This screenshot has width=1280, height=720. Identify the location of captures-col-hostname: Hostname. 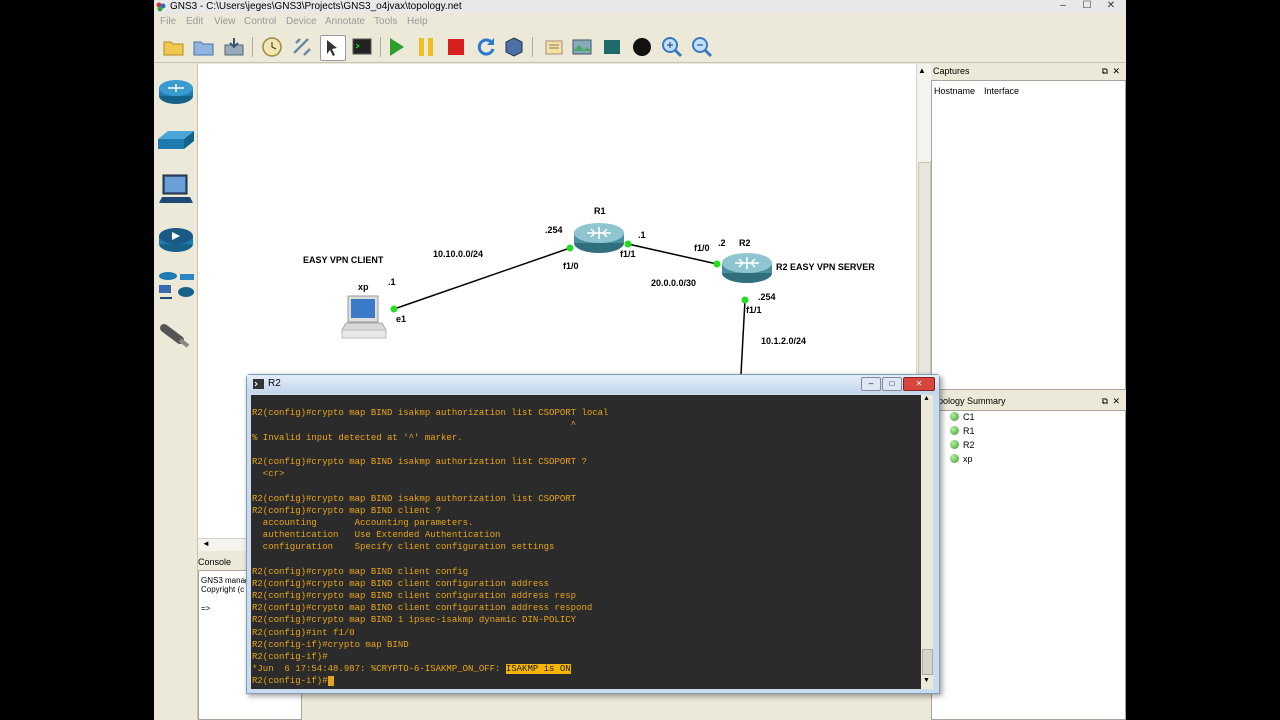
(954, 91).